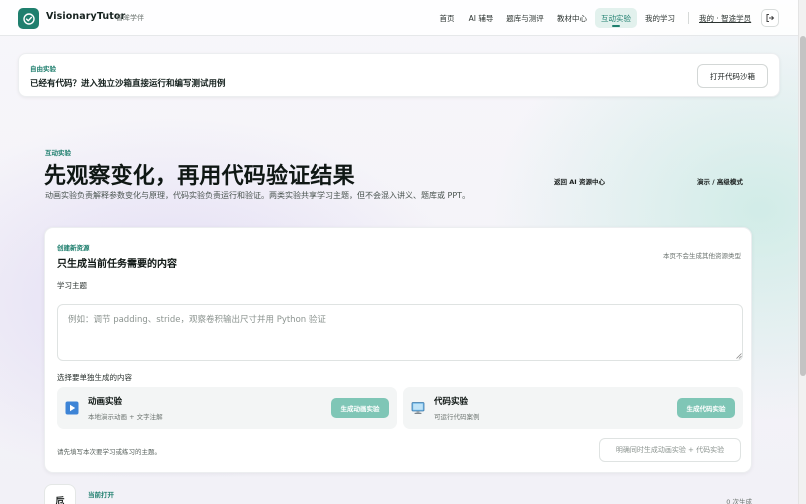 The image size is (806, 504). I want to click on logout-icon, so click(770, 18).